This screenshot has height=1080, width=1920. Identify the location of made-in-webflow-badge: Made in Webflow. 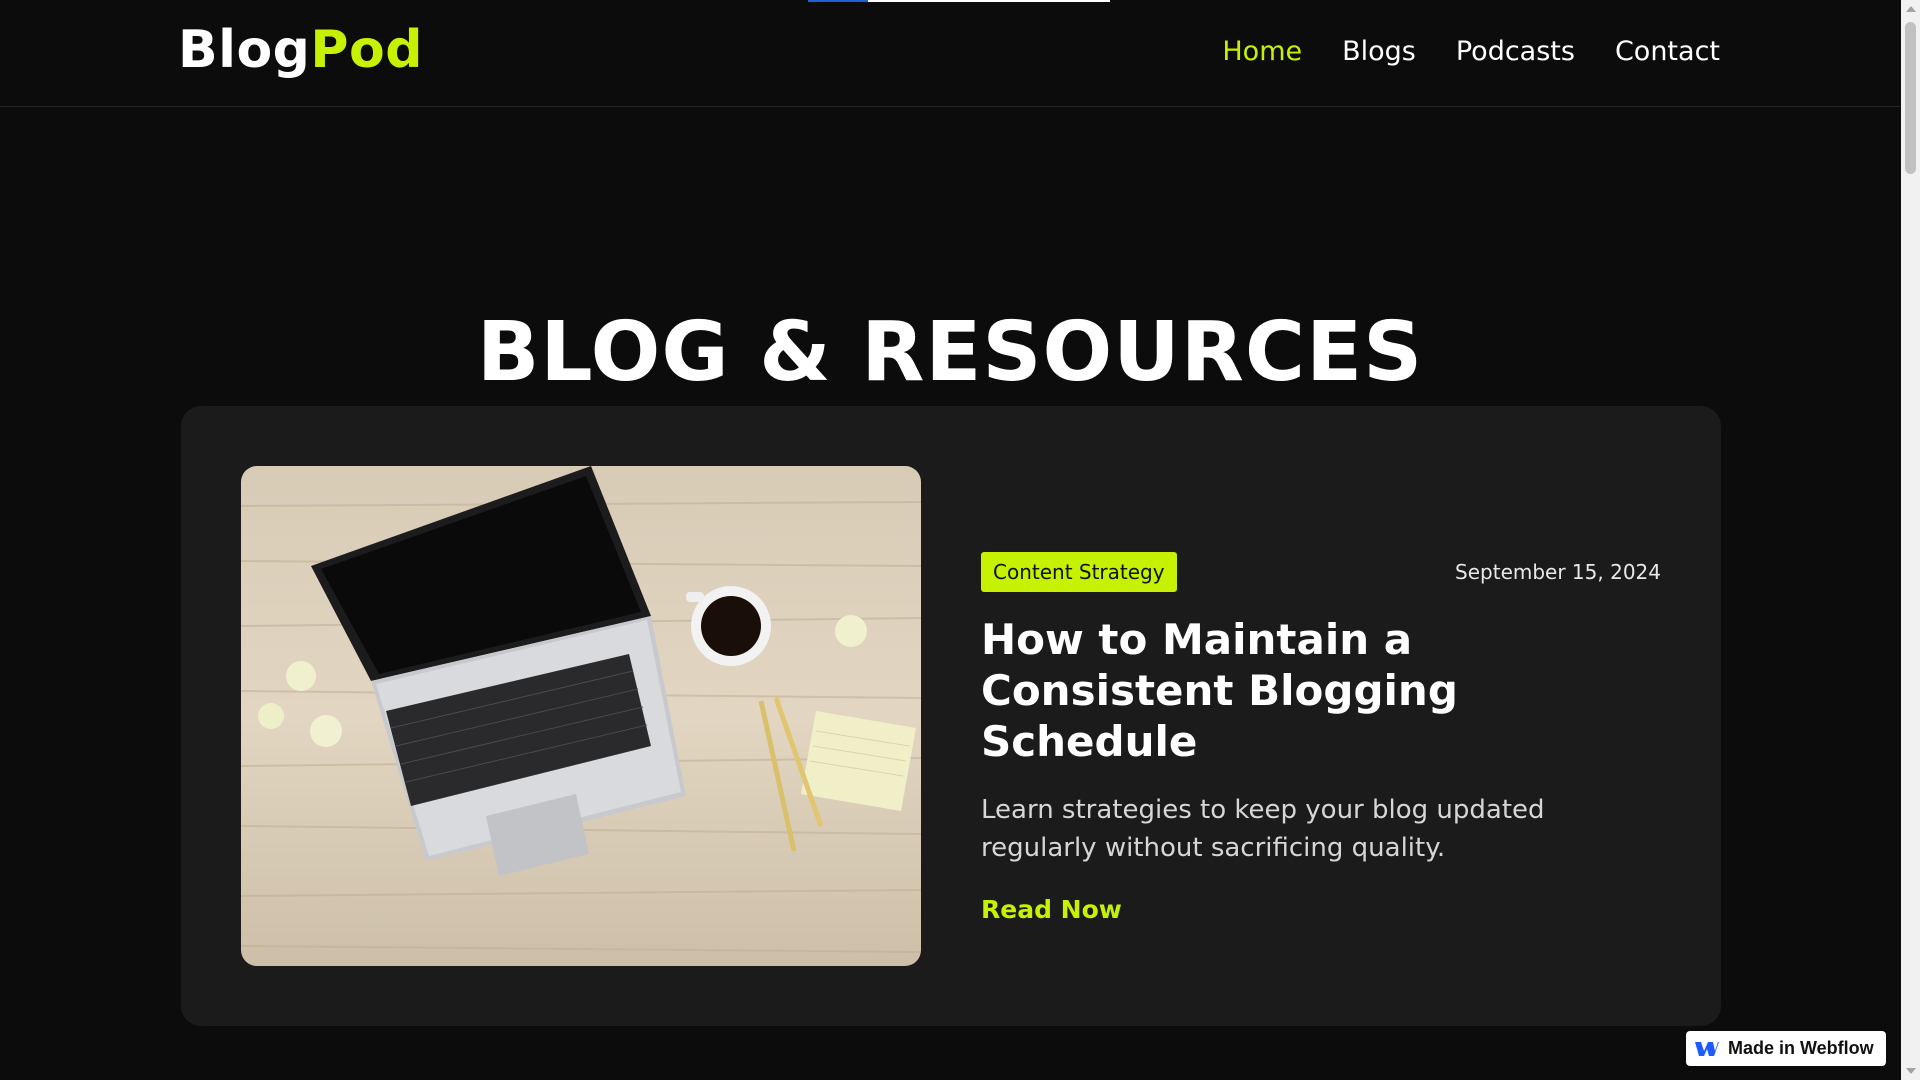
(1786, 1048).